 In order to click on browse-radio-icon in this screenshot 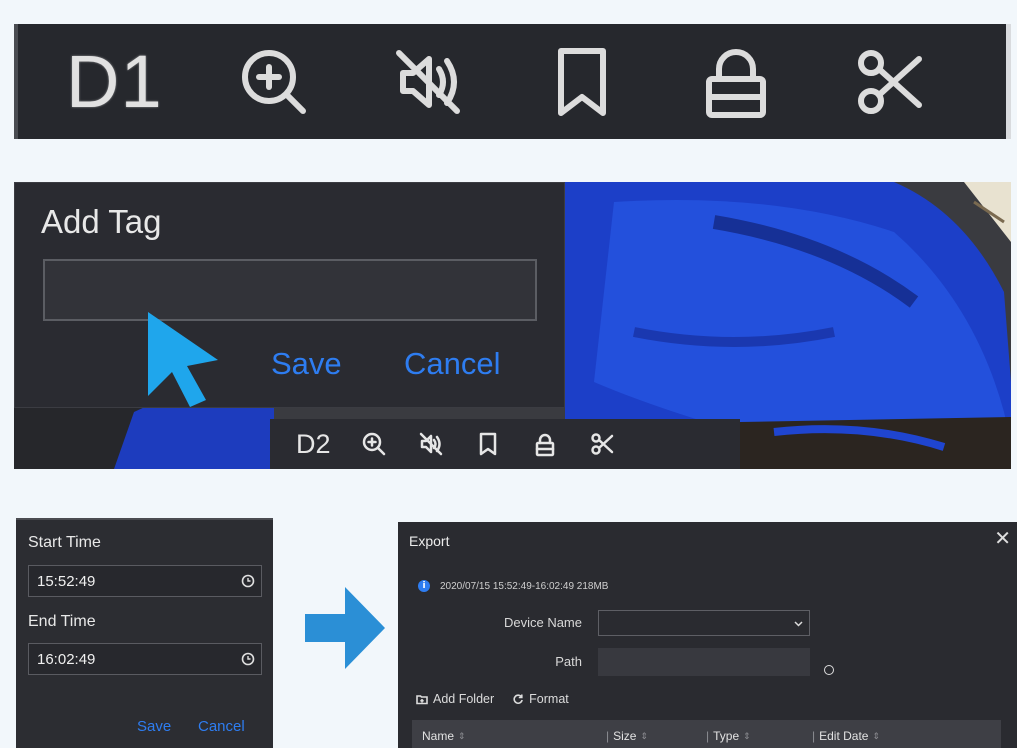, I will do `click(829, 670)`.